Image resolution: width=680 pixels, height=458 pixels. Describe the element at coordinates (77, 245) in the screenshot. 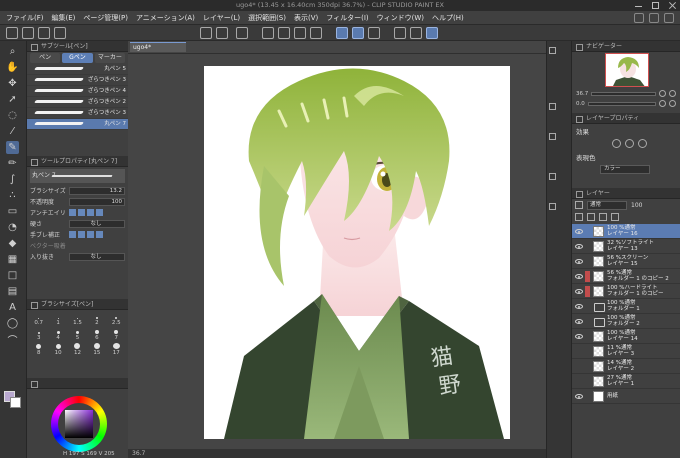

I see `prop-vector-snap: ベクター吸着` at that location.